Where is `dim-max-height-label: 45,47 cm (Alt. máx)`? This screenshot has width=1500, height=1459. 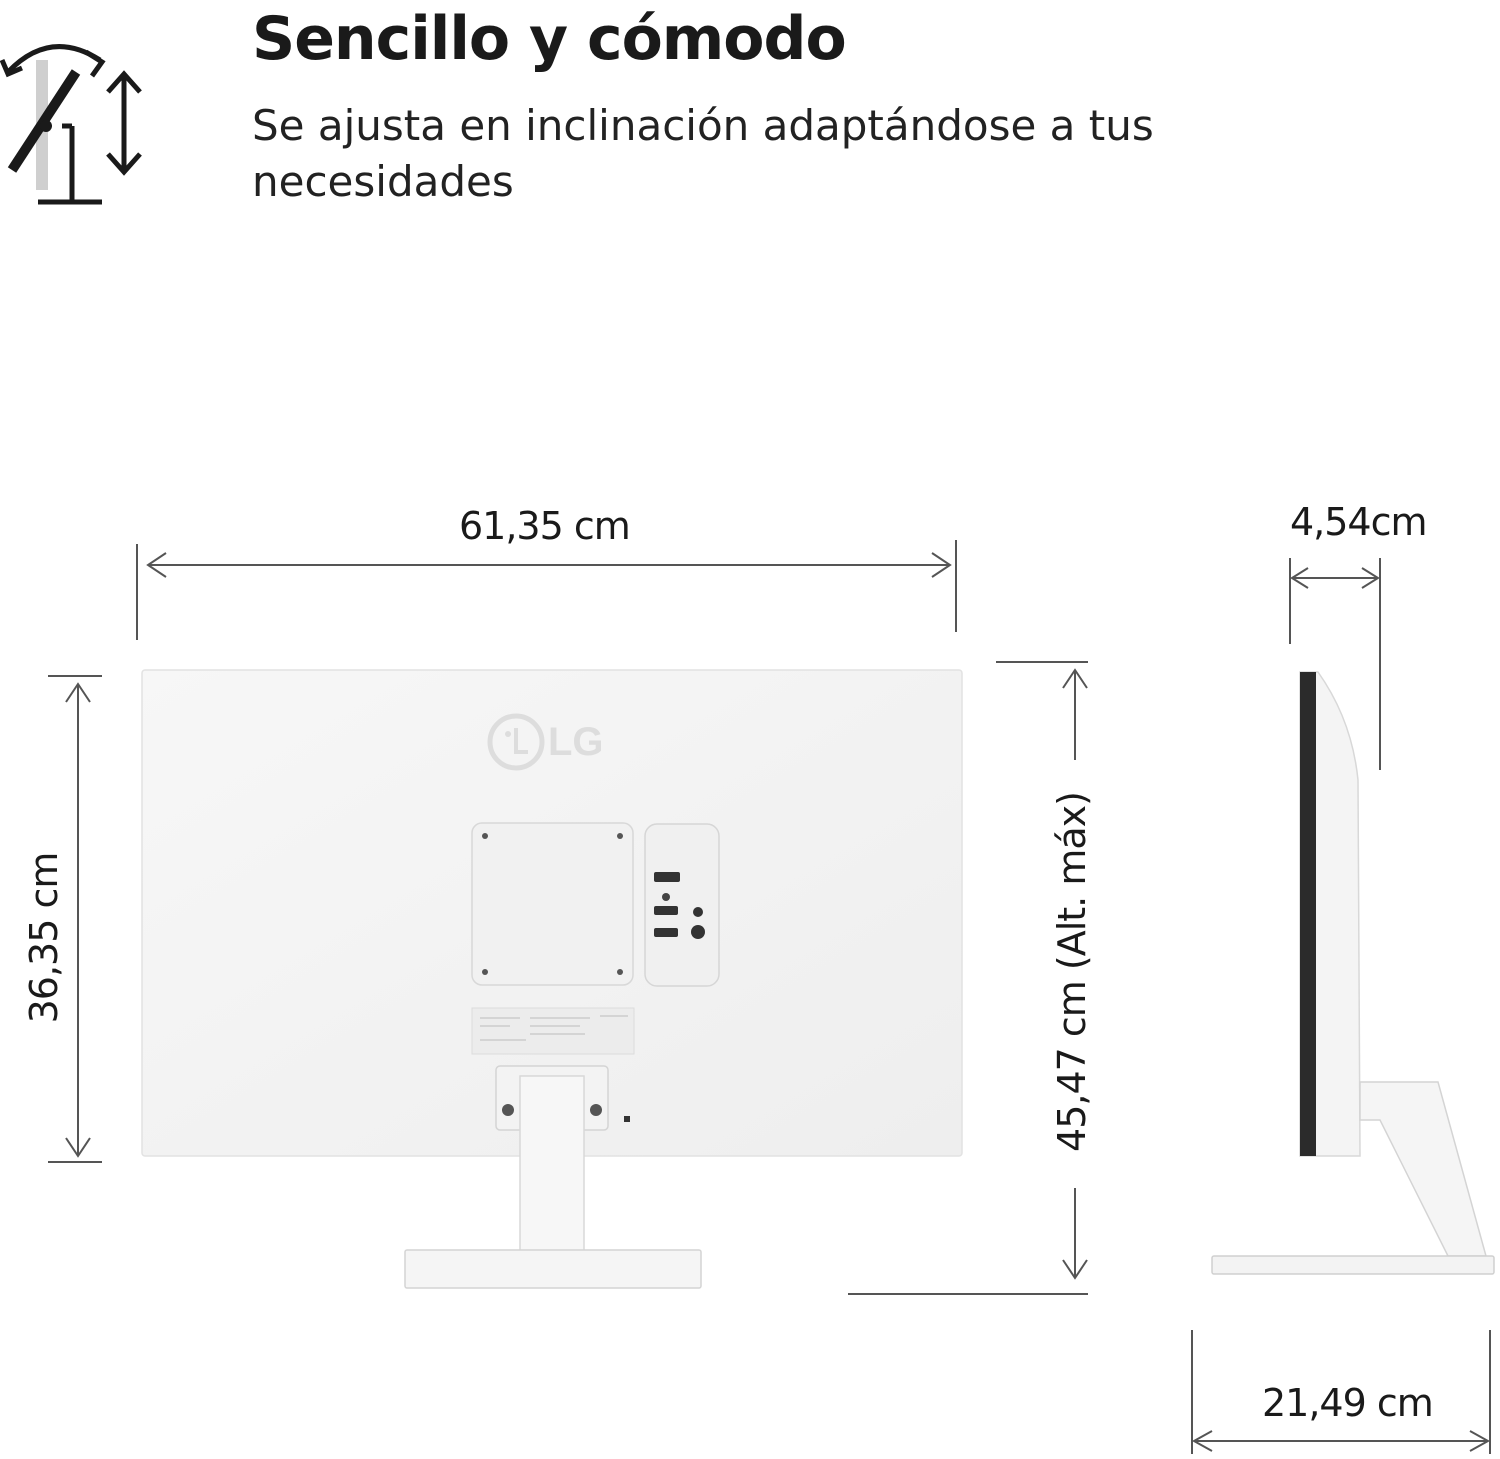 dim-max-height-label: 45,47 cm (Alt. máx) is located at coordinates (1072, 972).